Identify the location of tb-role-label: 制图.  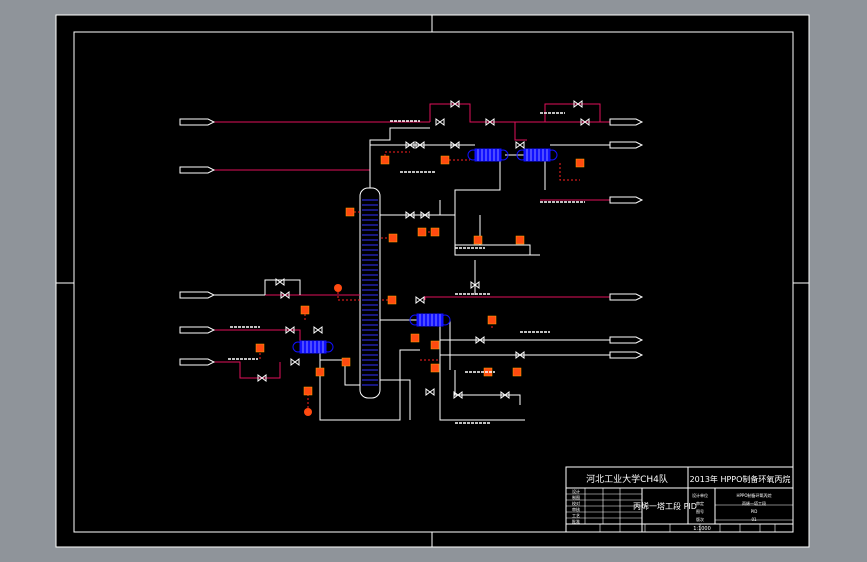
(576, 497).